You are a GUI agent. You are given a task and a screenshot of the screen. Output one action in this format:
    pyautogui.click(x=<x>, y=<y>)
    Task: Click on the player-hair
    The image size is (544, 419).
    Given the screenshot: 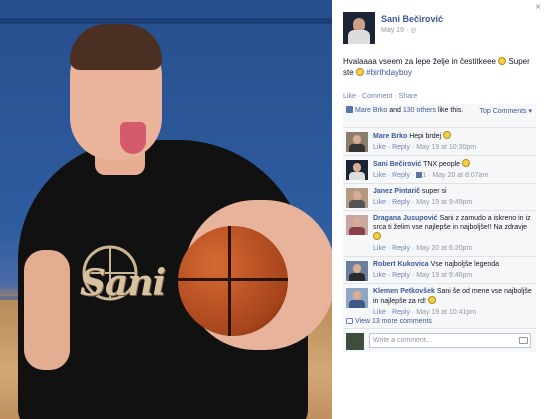 What is the action you would take?
    pyautogui.click(x=116, y=47)
    